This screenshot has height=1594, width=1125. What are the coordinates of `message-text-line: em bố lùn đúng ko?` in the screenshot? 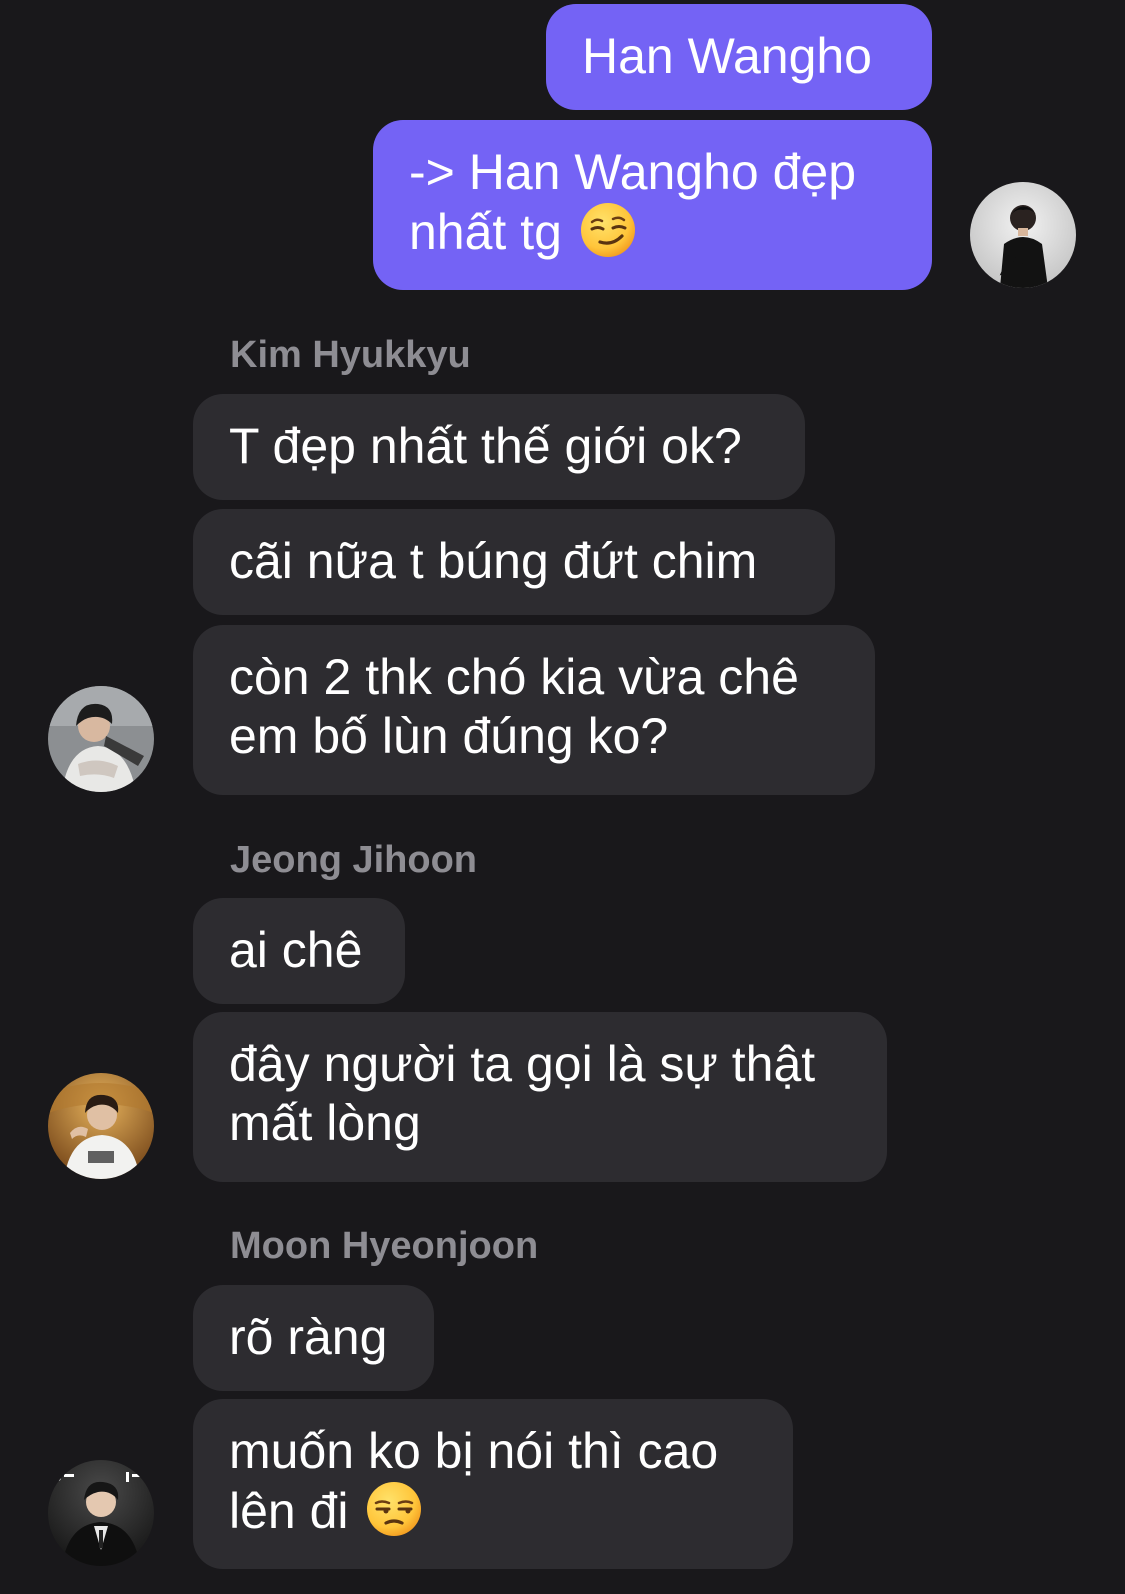 It's located at (449, 736).